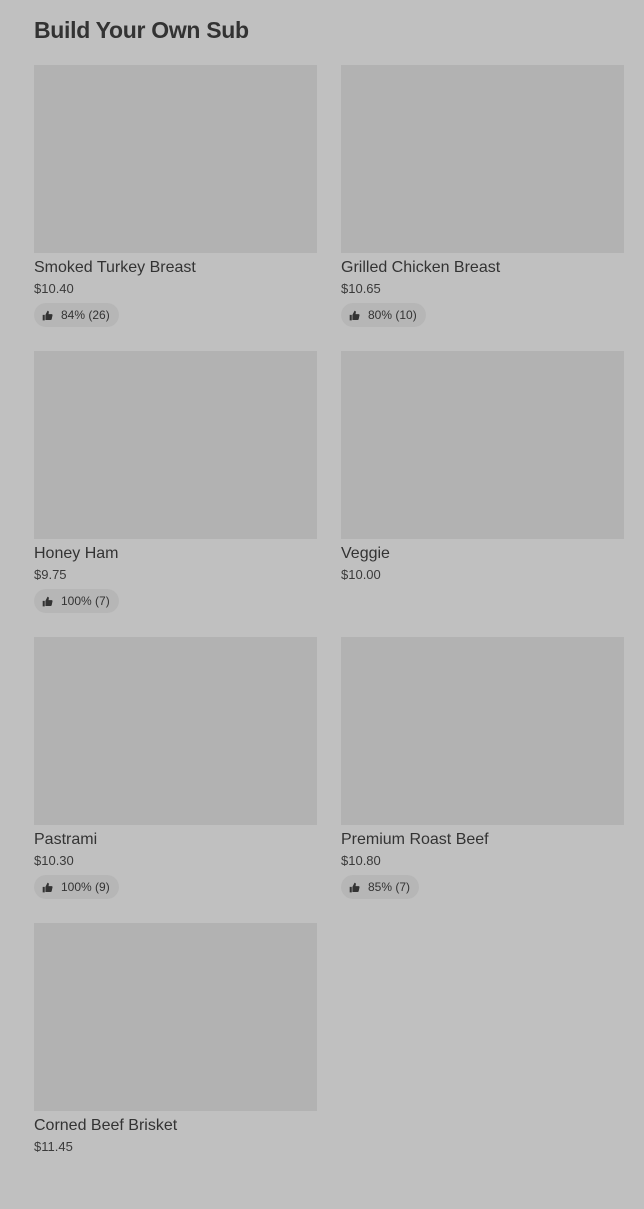  I want to click on item-price: $10.80, so click(361, 860).